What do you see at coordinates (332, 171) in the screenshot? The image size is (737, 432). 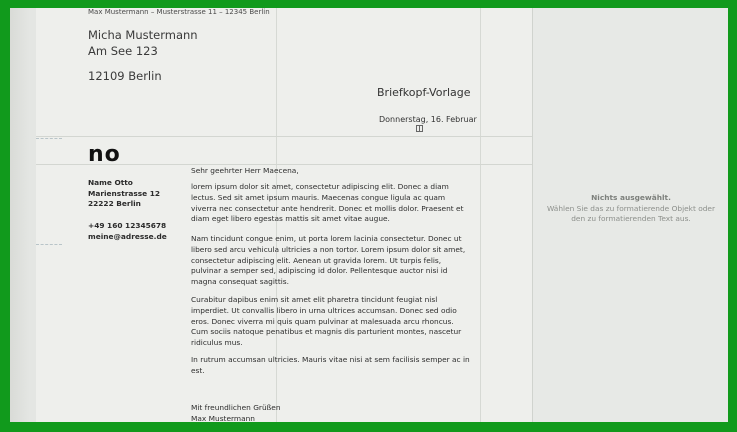 I see `letter-salutation: Sehr geehrter Herr Maecena,` at bounding box center [332, 171].